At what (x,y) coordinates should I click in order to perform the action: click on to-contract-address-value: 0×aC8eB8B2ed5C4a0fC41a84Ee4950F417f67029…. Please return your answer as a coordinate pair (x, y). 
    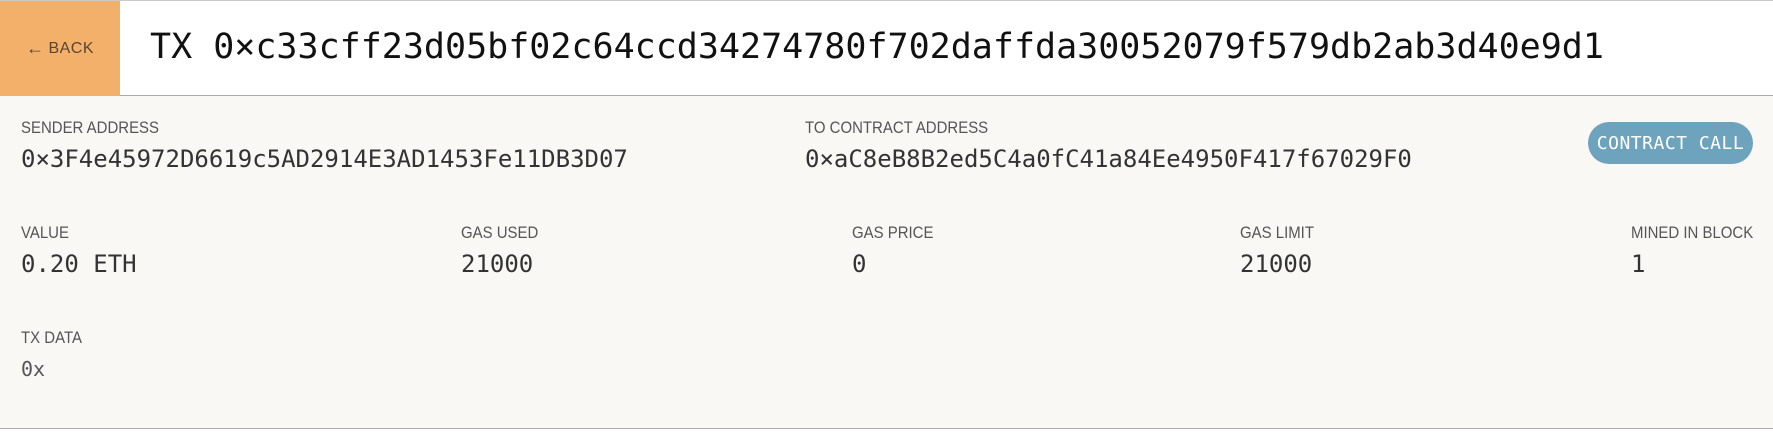
    Looking at the image, I should click on (1108, 159).